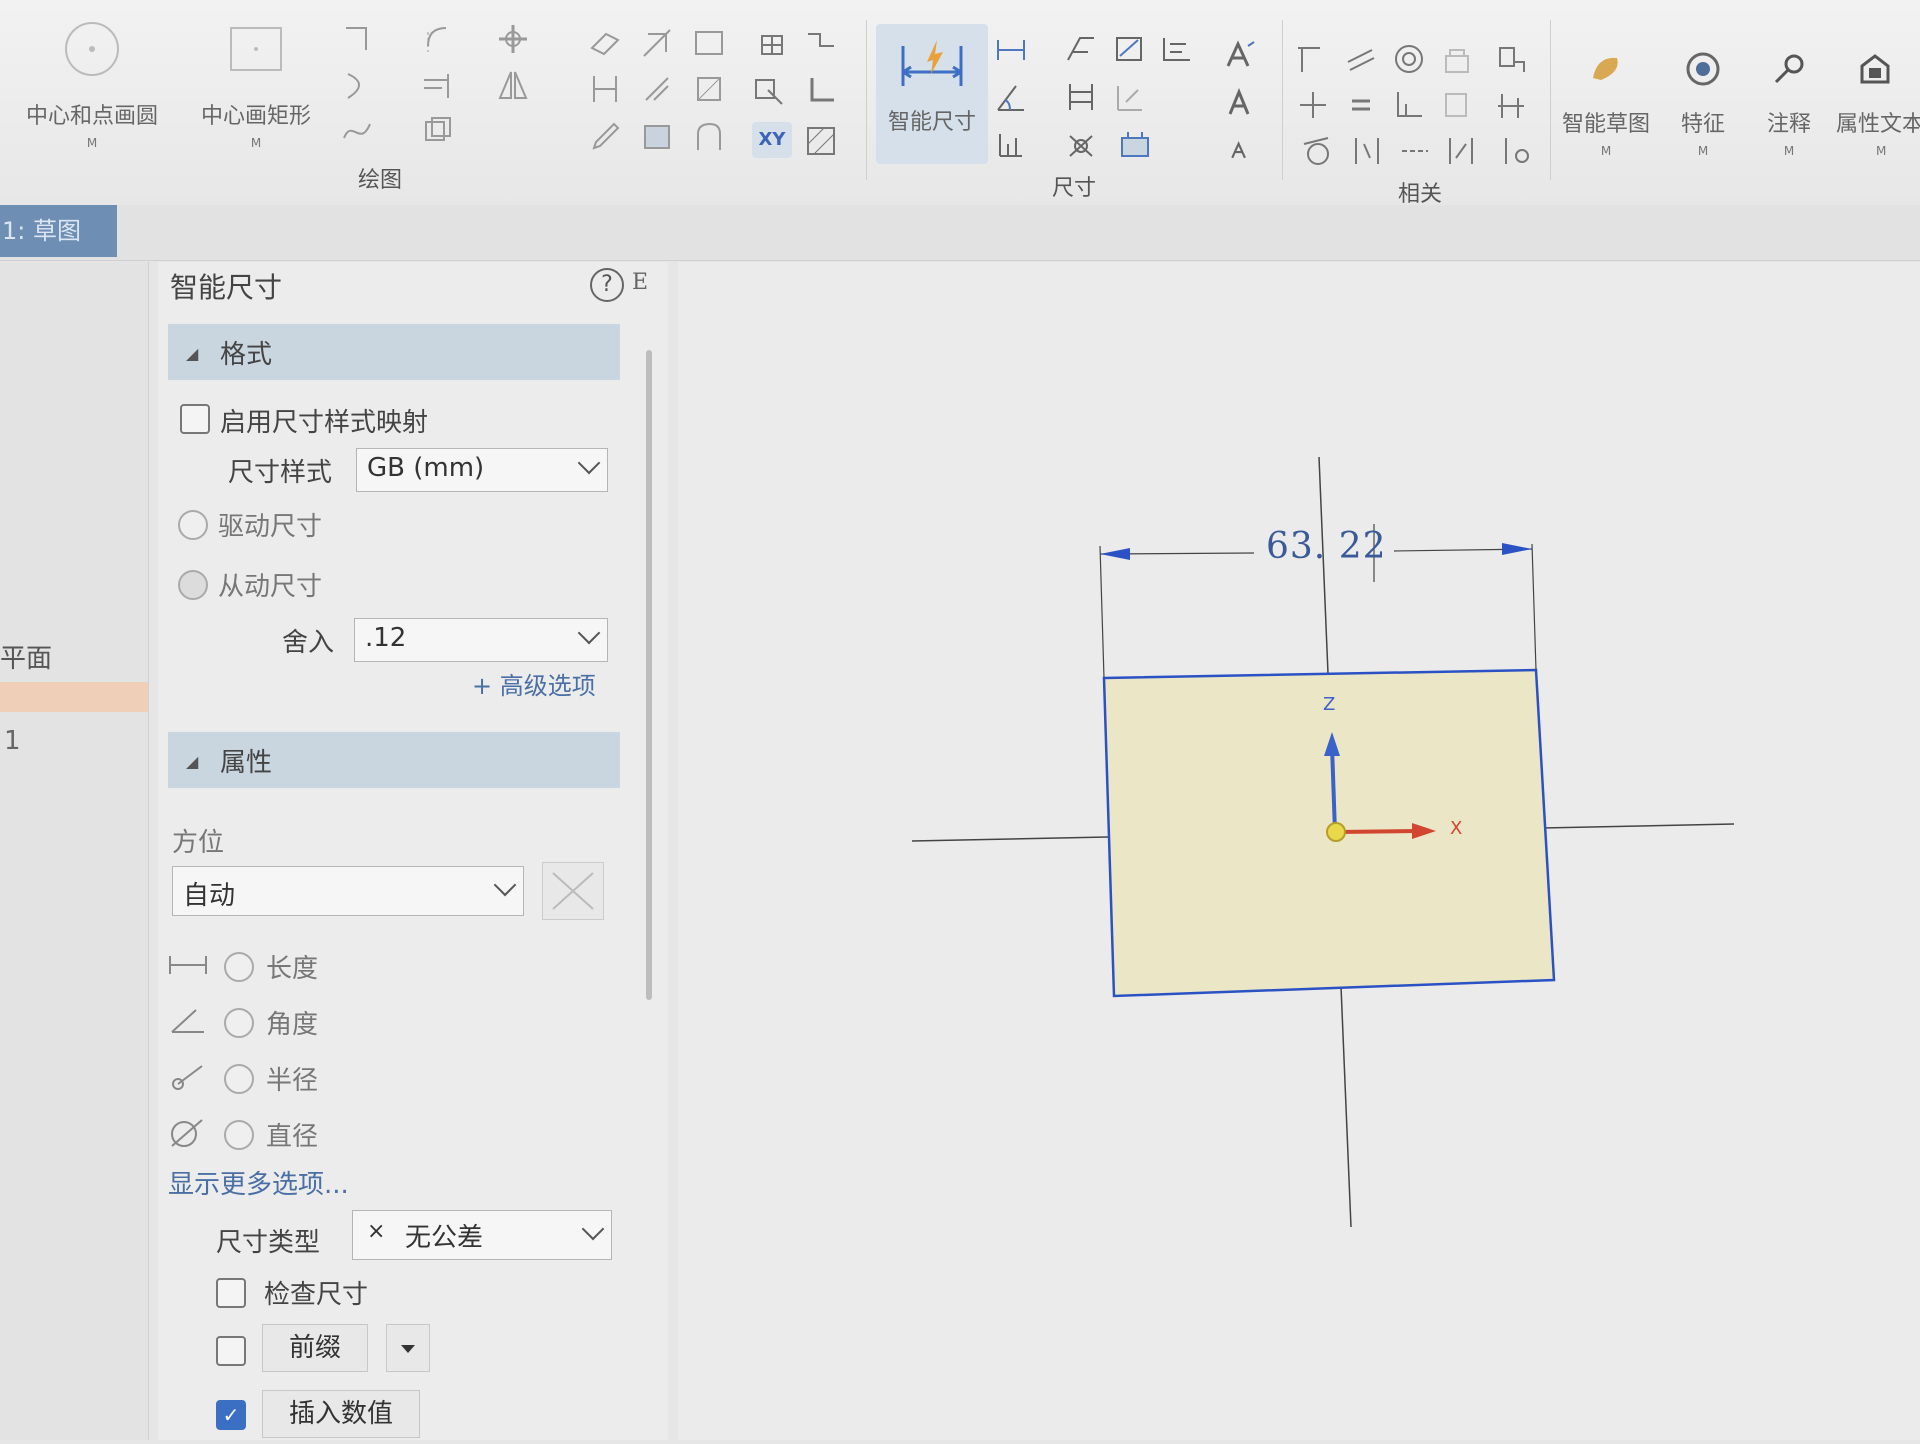 The width and height of the screenshot is (1920, 1444). I want to click on annotation-button: 注释 M, so click(1789, 104).